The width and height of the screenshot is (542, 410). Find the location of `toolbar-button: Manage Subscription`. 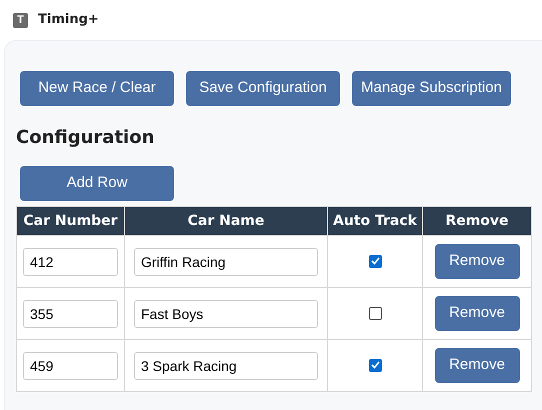

toolbar-button: Manage Subscription is located at coordinates (431, 88).